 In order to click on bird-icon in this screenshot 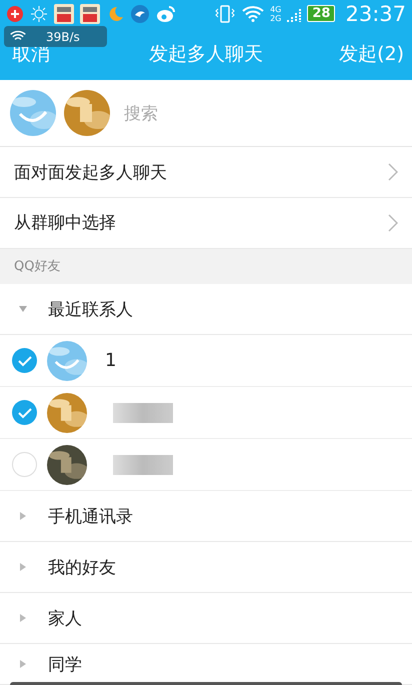, I will do `click(140, 14)`.